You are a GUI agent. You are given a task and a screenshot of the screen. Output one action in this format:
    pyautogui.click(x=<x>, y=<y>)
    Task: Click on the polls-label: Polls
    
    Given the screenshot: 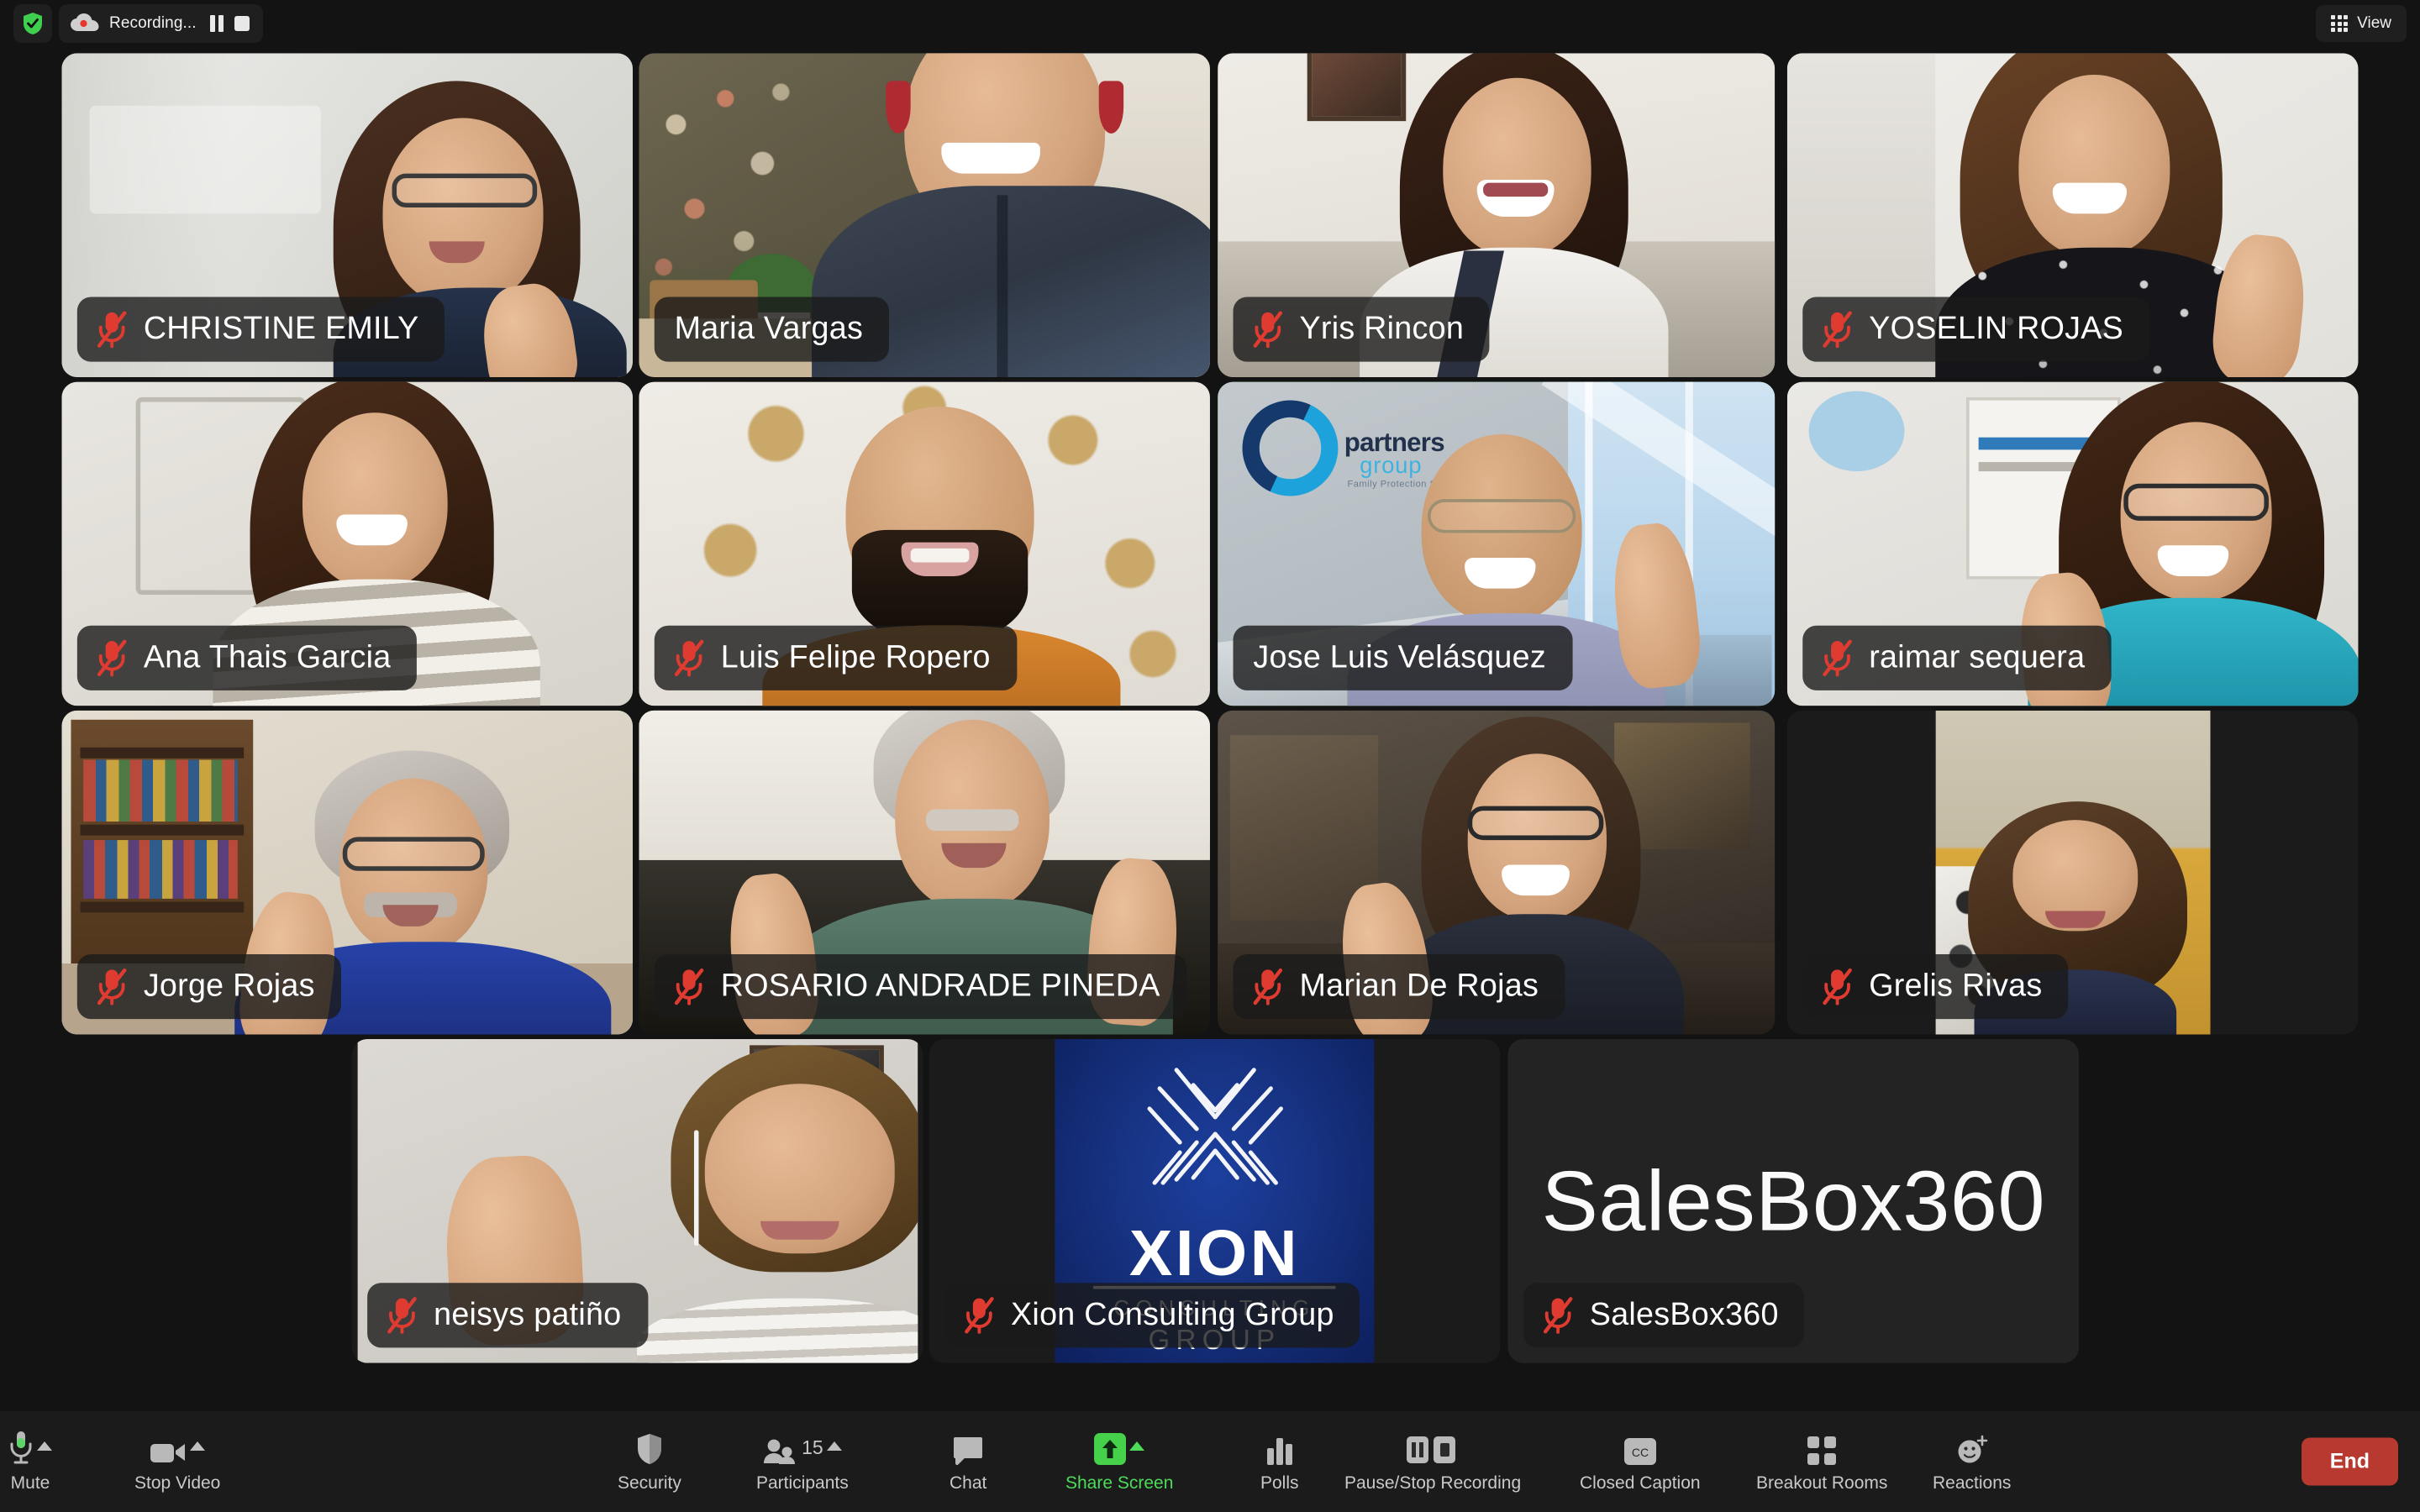 What is the action you would take?
    pyautogui.click(x=1279, y=1483)
    